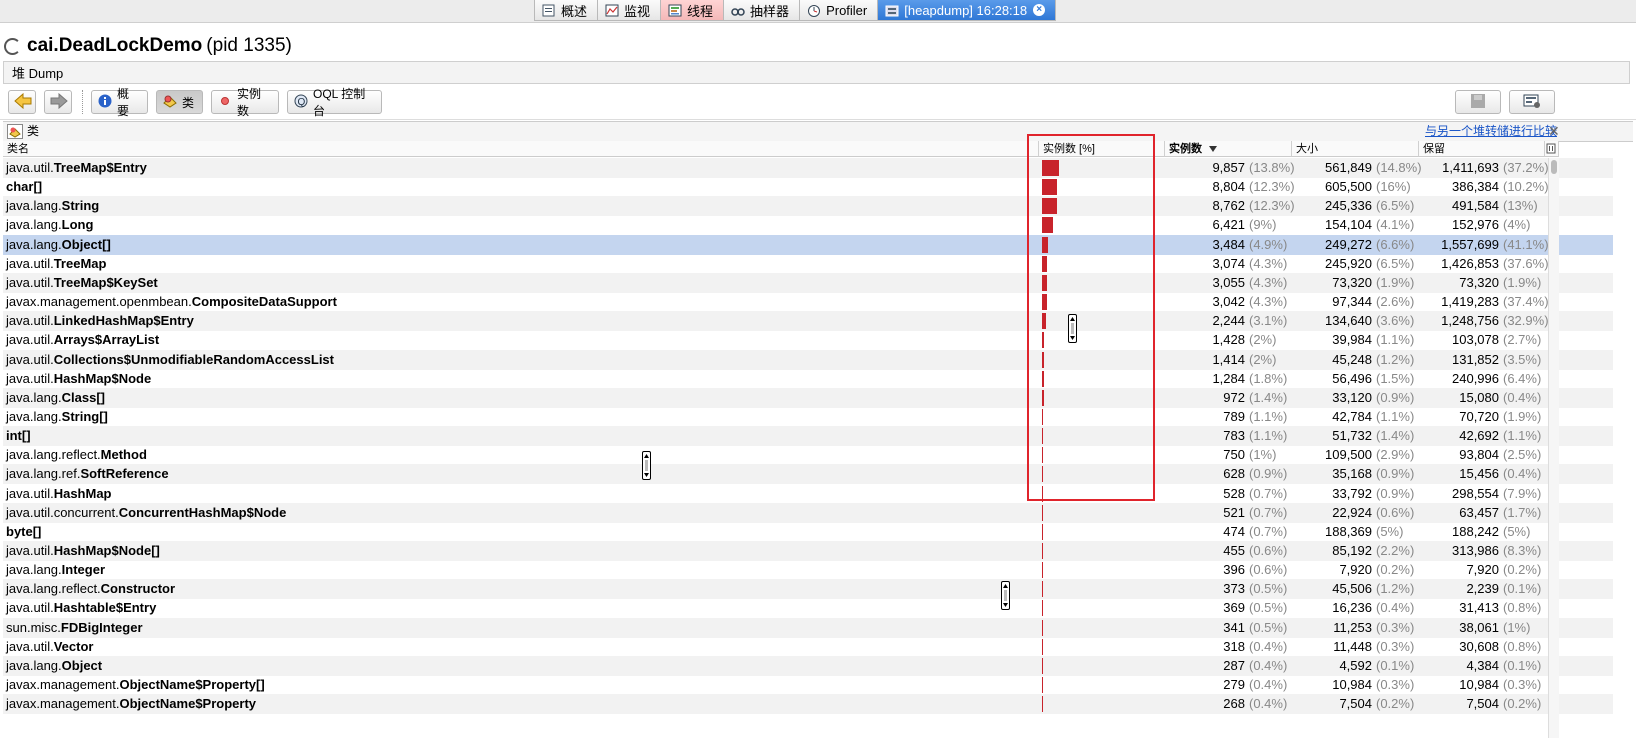  Describe the element at coordinates (566, 10) in the screenshot. I see `tab-overview: 概述` at that location.